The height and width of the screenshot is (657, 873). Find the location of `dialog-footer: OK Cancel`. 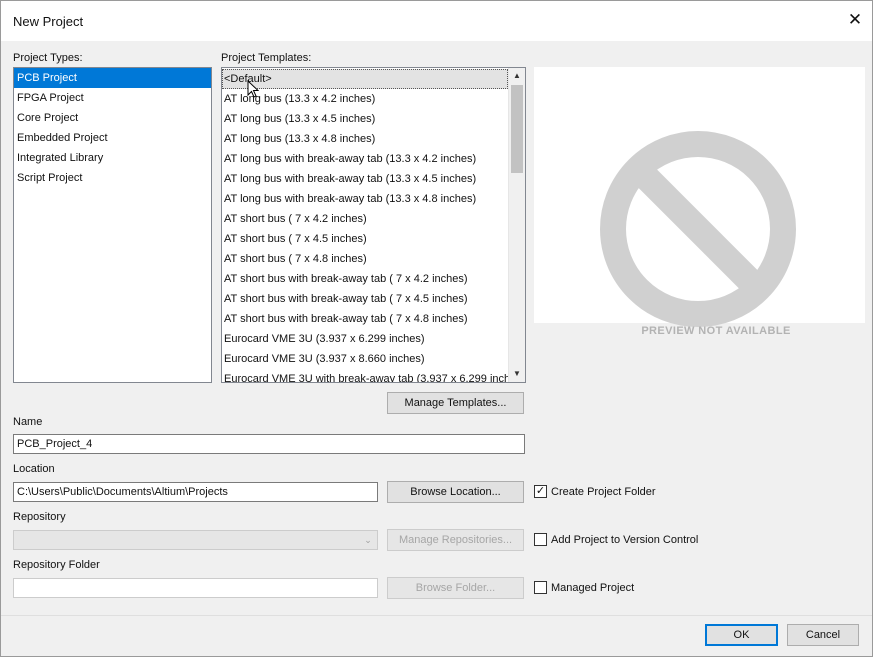

dialog-footer: OK Cancel is located at coordinates (436, 635).